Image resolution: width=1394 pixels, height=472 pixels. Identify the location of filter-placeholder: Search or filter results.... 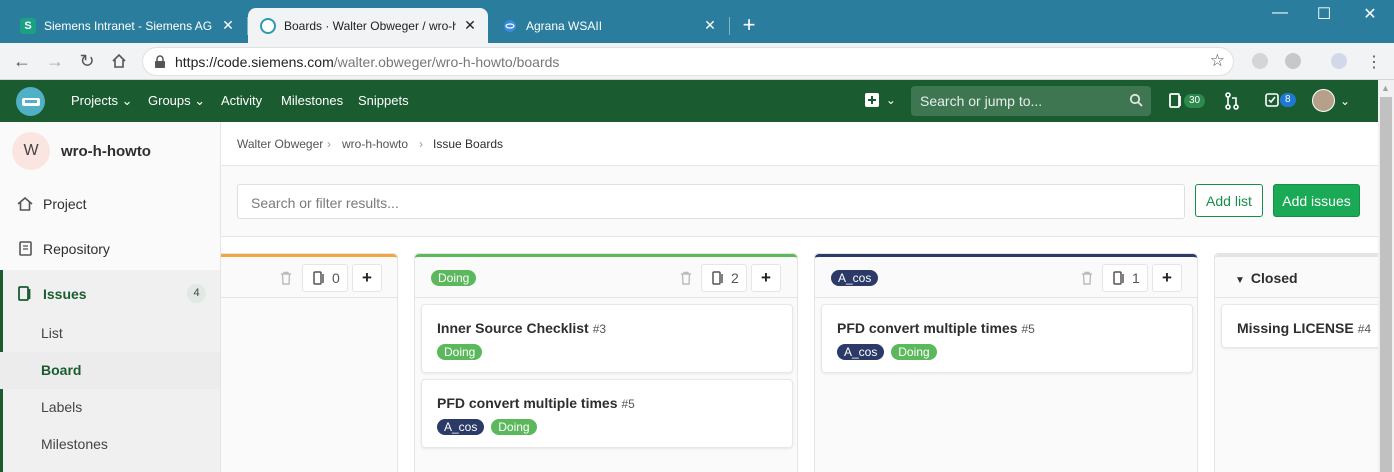
(325, 203).